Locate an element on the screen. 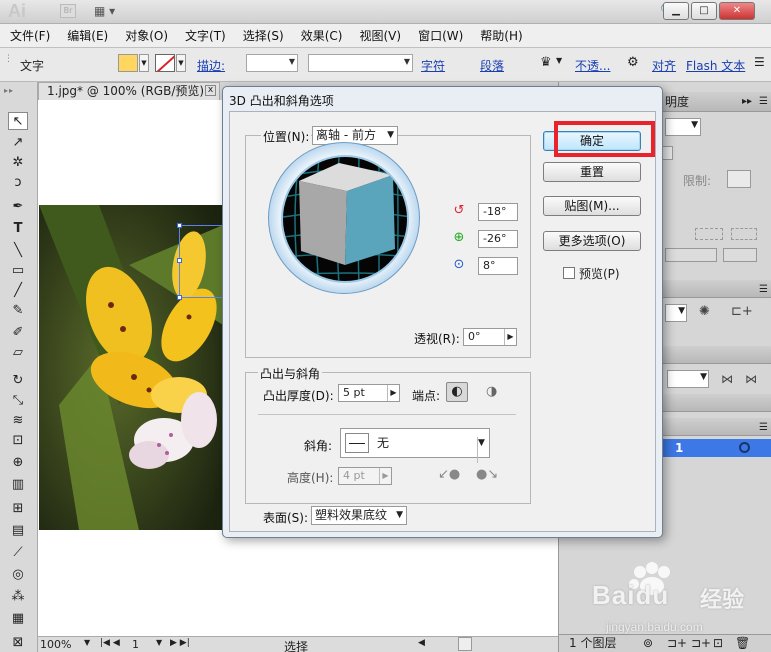  scroll-left-icon: ◀ is located at coordinates (421, 643).